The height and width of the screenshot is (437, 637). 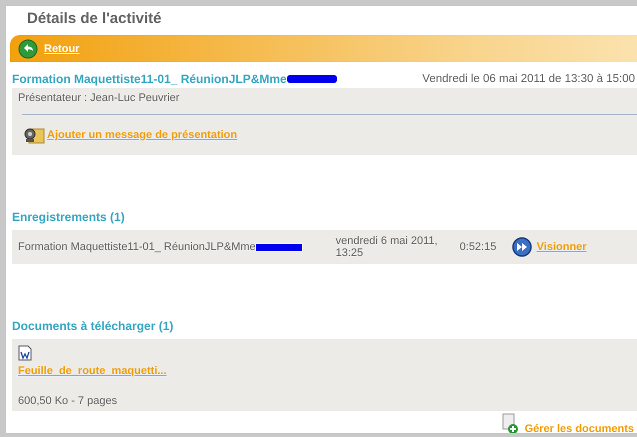 What do you see at coordinates (68, 401) in the screenshot?
I see `document-info: 600,50 Ko - 7 pages` at bounding box center [68, 401].